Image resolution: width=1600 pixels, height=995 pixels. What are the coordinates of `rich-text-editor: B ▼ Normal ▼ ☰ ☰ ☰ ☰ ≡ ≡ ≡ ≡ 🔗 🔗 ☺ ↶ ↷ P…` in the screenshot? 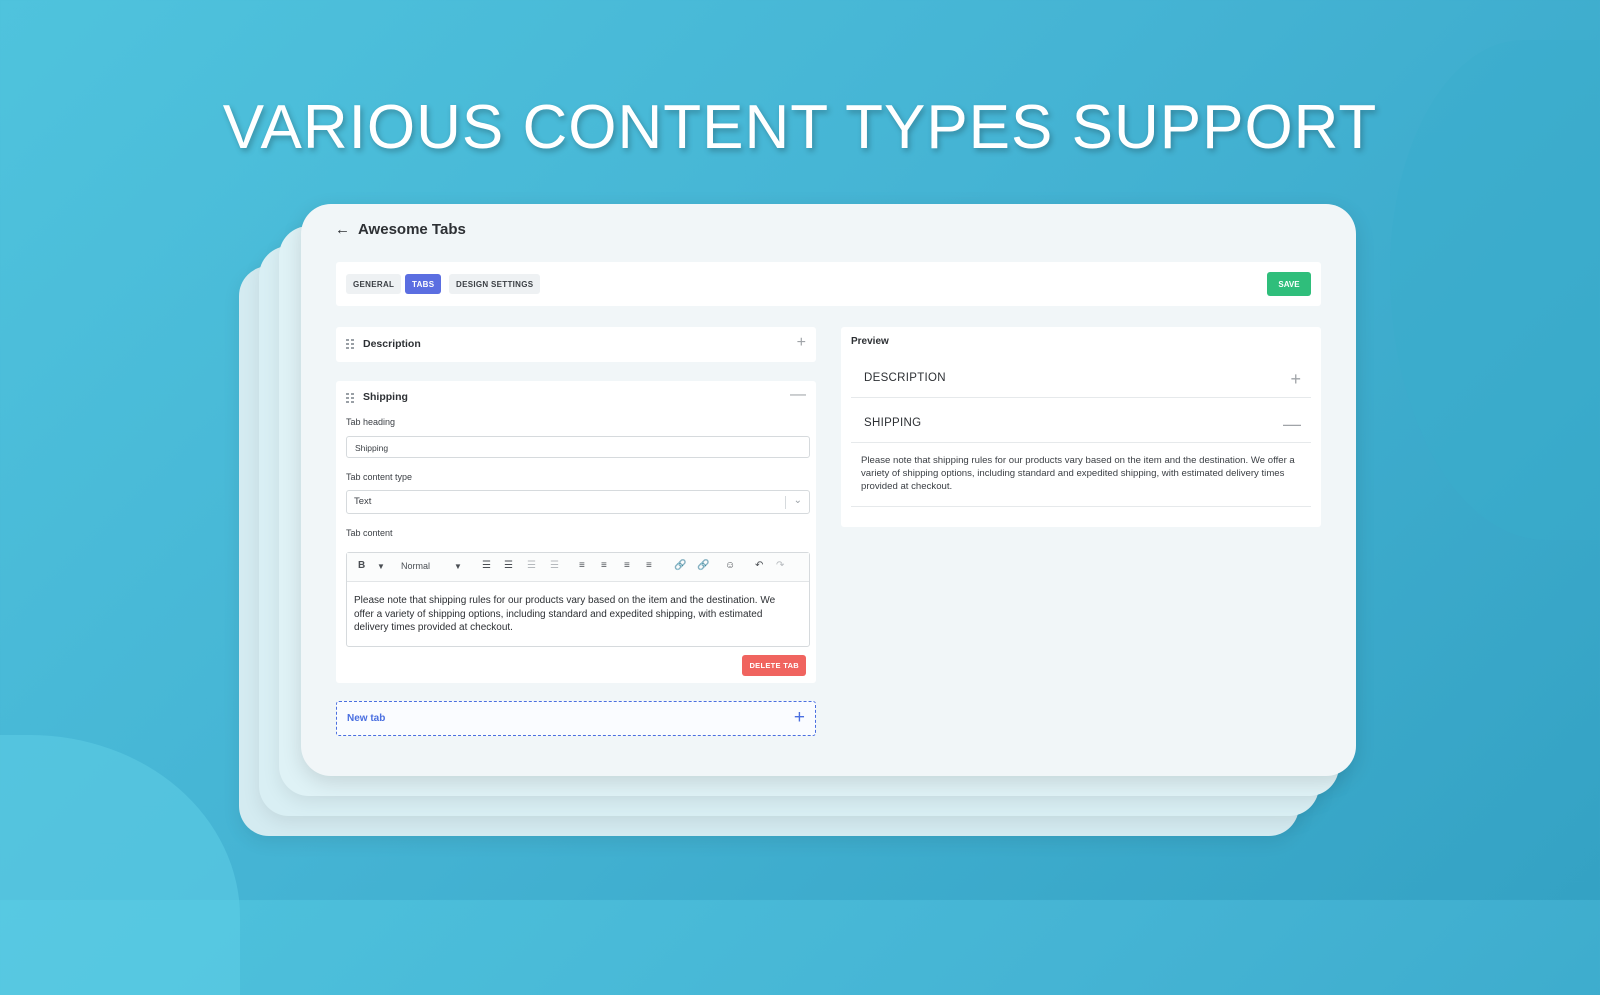 It's located at (578, 599).